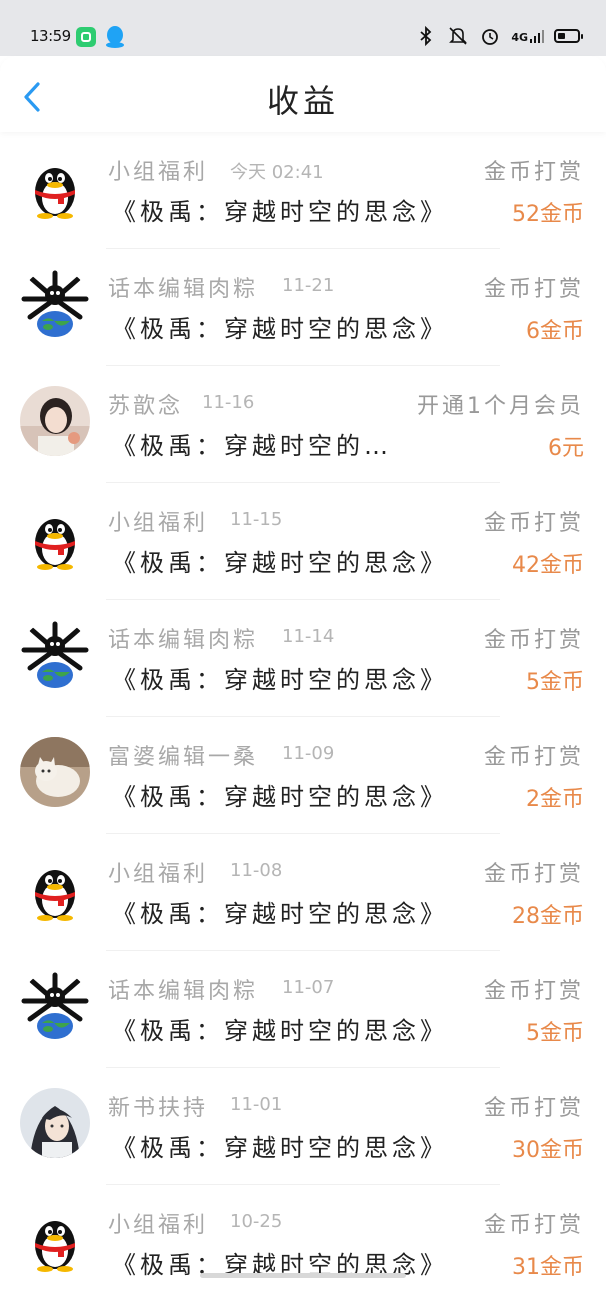 The height and width of the screenshot is (1302, 606). What do you see at coordinates (308, 753) in the screenshot?
I see `record-date: 11-09` at bounding box center [308, 753].